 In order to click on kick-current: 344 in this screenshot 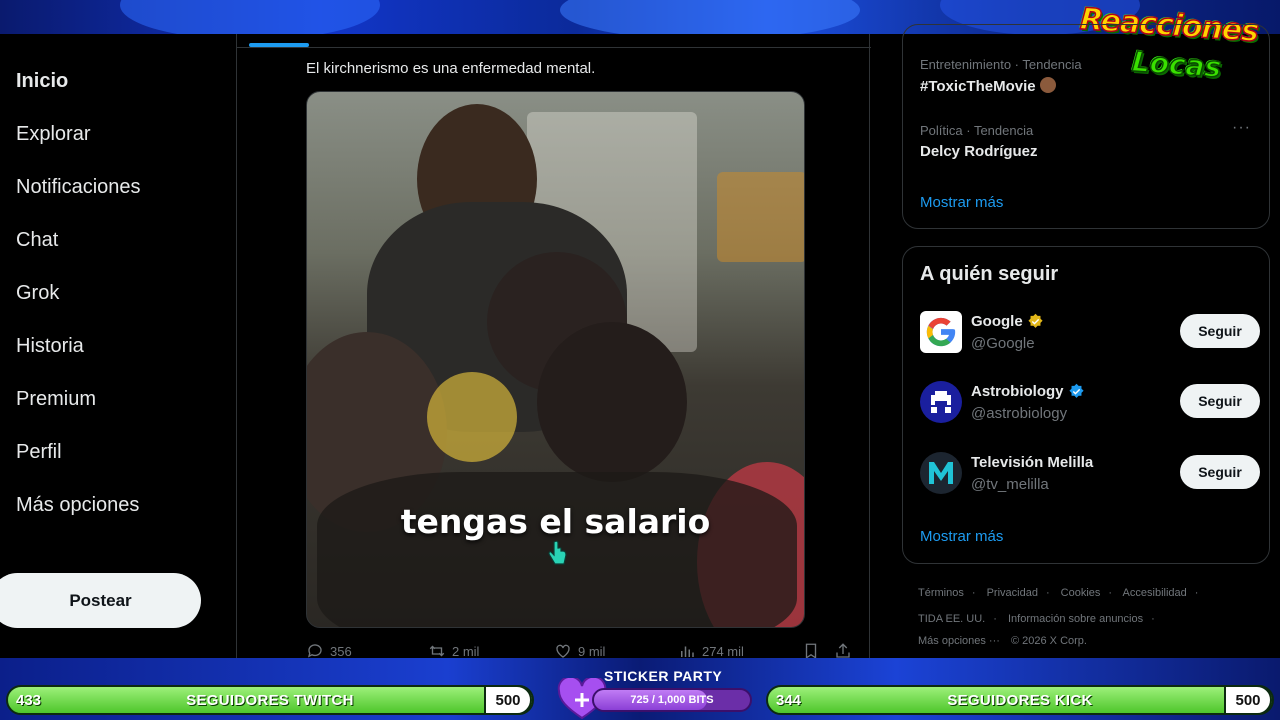, I will do `click(789, 700)`.